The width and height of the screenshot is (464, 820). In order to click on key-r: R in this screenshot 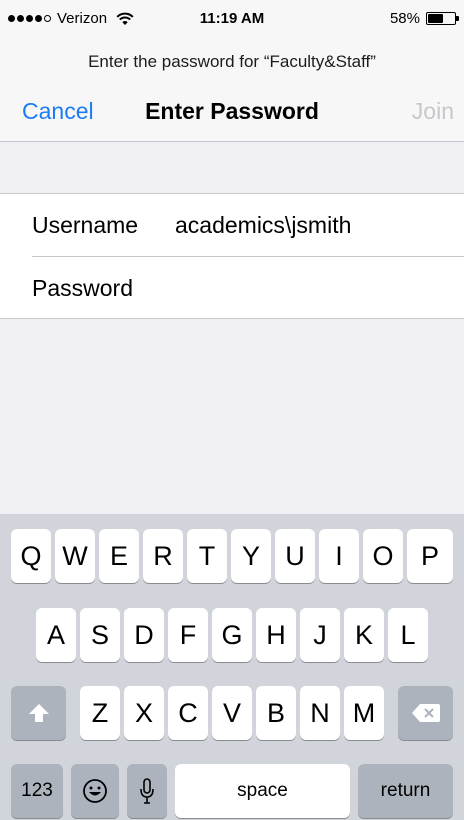, I will do `click(163, 556)`.